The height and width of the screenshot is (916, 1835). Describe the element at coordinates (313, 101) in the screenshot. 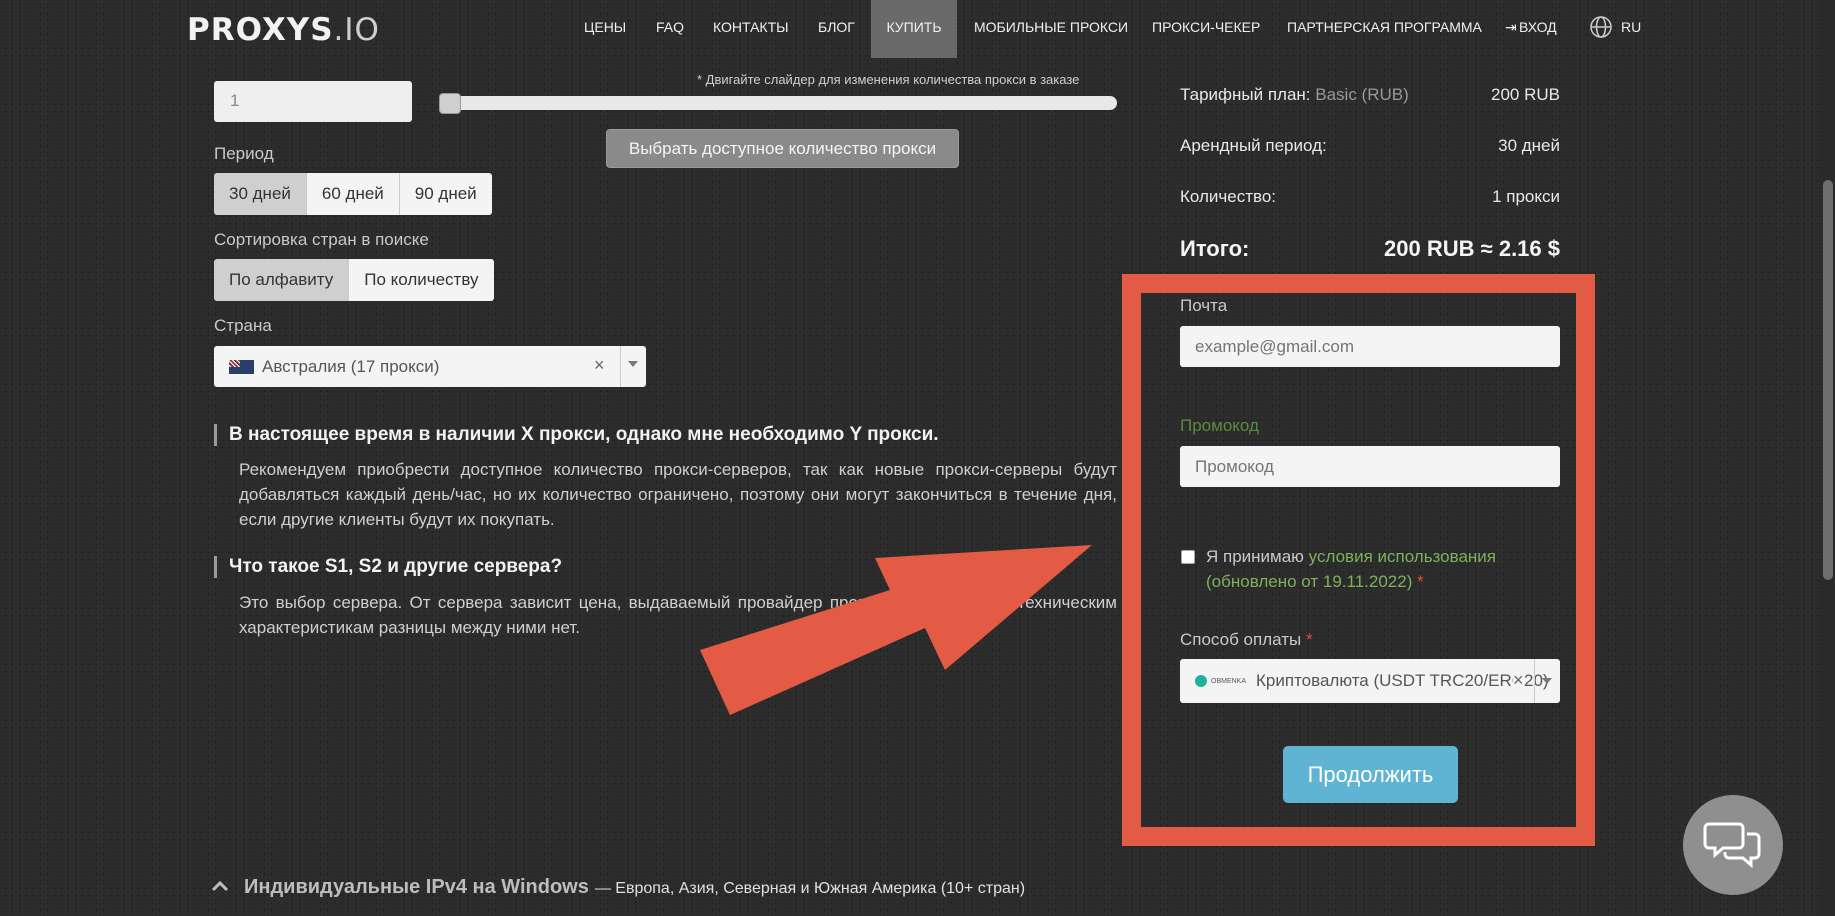

I see `quantity-input: 1` at that location.